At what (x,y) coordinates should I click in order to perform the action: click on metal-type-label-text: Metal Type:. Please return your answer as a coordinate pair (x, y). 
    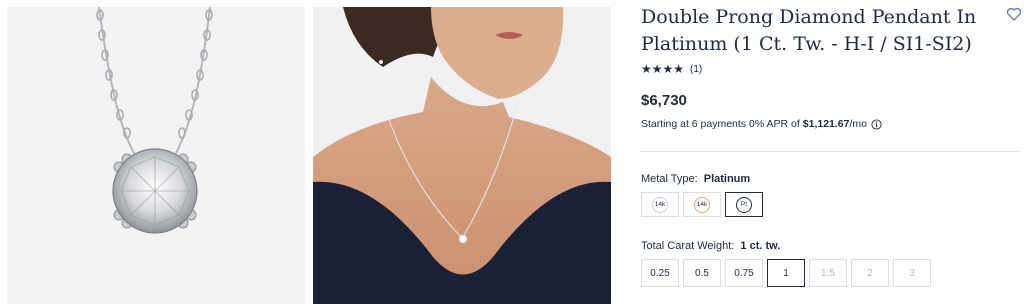
    Looking at the image, I should click on (669, 179).